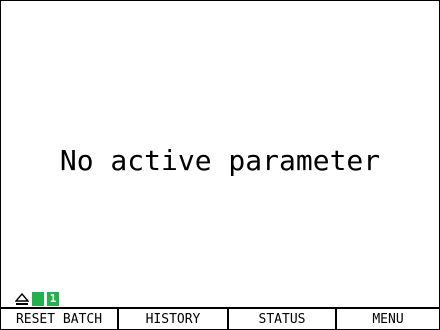  I want to click on status-indicators: 1, so click(37, 297).